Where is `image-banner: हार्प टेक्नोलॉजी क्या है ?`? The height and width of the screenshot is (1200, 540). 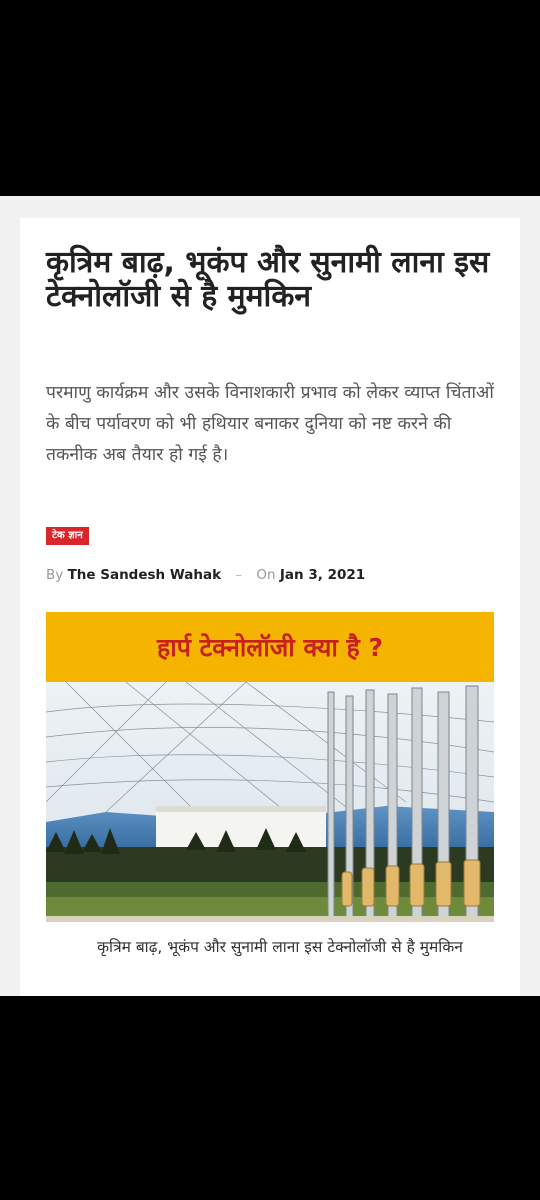 image-banner: हार्प टेक्नोलॉजी क्या है ? is located at coordinates (270, 647).